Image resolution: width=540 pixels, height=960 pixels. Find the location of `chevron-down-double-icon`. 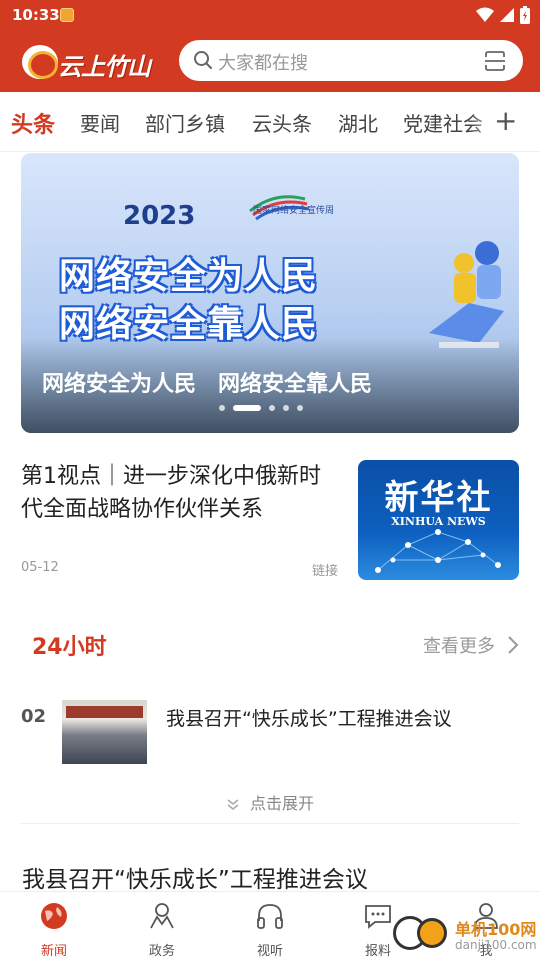

chevron-down-double-icon is located at coordinates (233, 804).